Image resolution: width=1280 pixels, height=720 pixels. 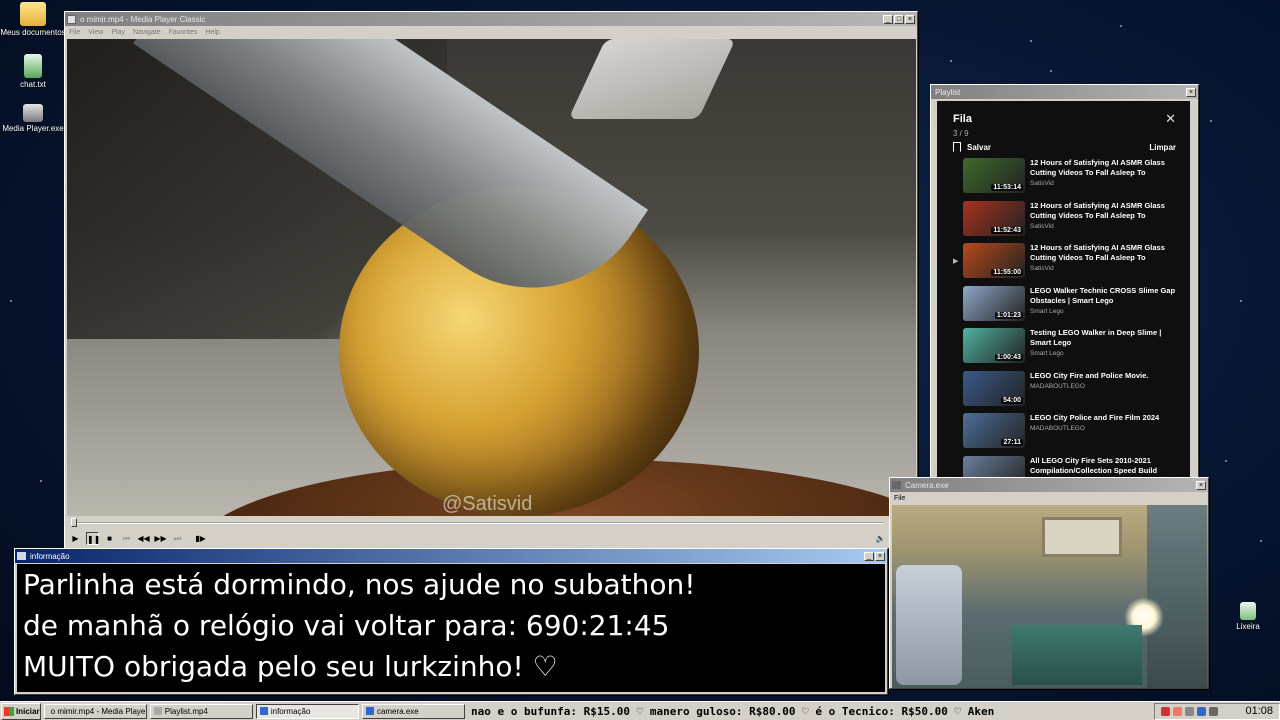 What do you see at coordinates (143, 538) in the screenshot?
I see `rewind-button: ◀◀` at bounding box center [143, 538].